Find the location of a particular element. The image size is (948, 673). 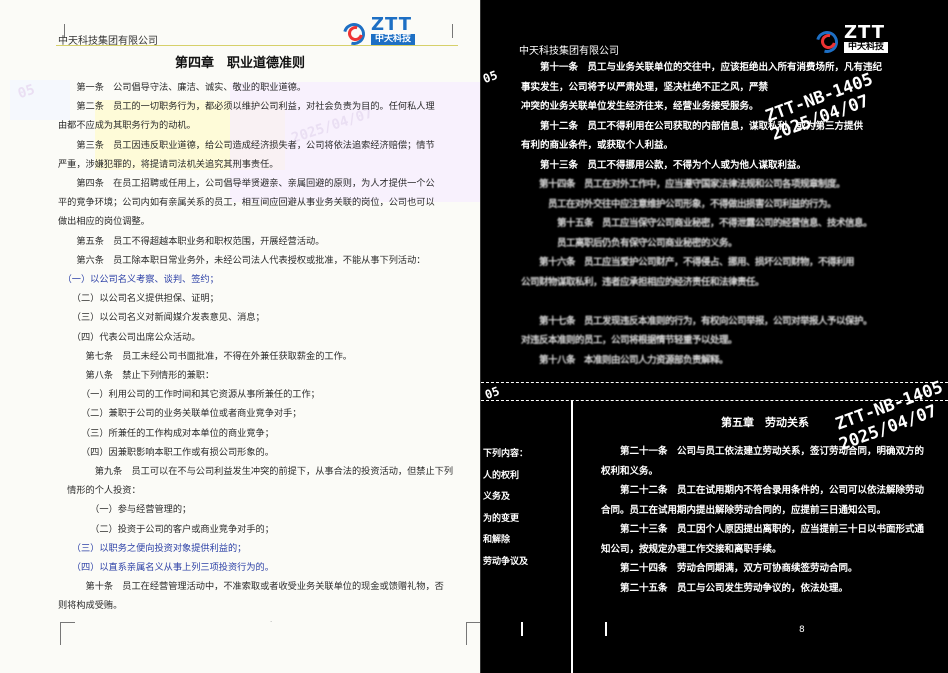

text-line: 第五条 员工不得超越本职业务和职权范围，开展经营活动。 is located at coordinates (191, 241).